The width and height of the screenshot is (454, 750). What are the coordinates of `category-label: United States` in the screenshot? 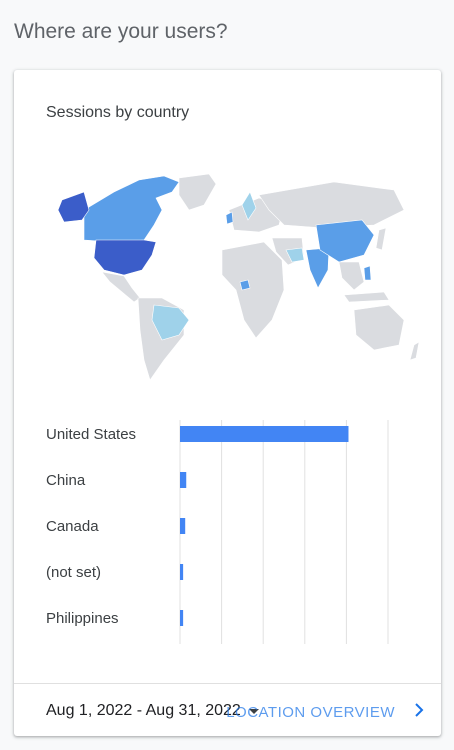 It's located at (91, 434).